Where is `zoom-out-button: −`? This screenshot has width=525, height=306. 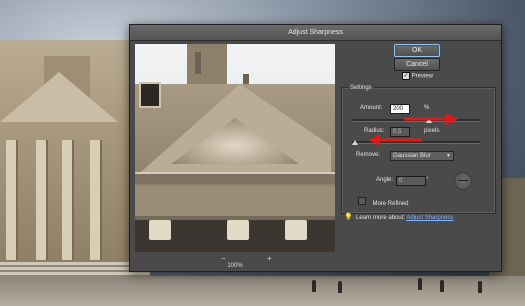
zoom-out-button: − is located at coordinates (223, 258).